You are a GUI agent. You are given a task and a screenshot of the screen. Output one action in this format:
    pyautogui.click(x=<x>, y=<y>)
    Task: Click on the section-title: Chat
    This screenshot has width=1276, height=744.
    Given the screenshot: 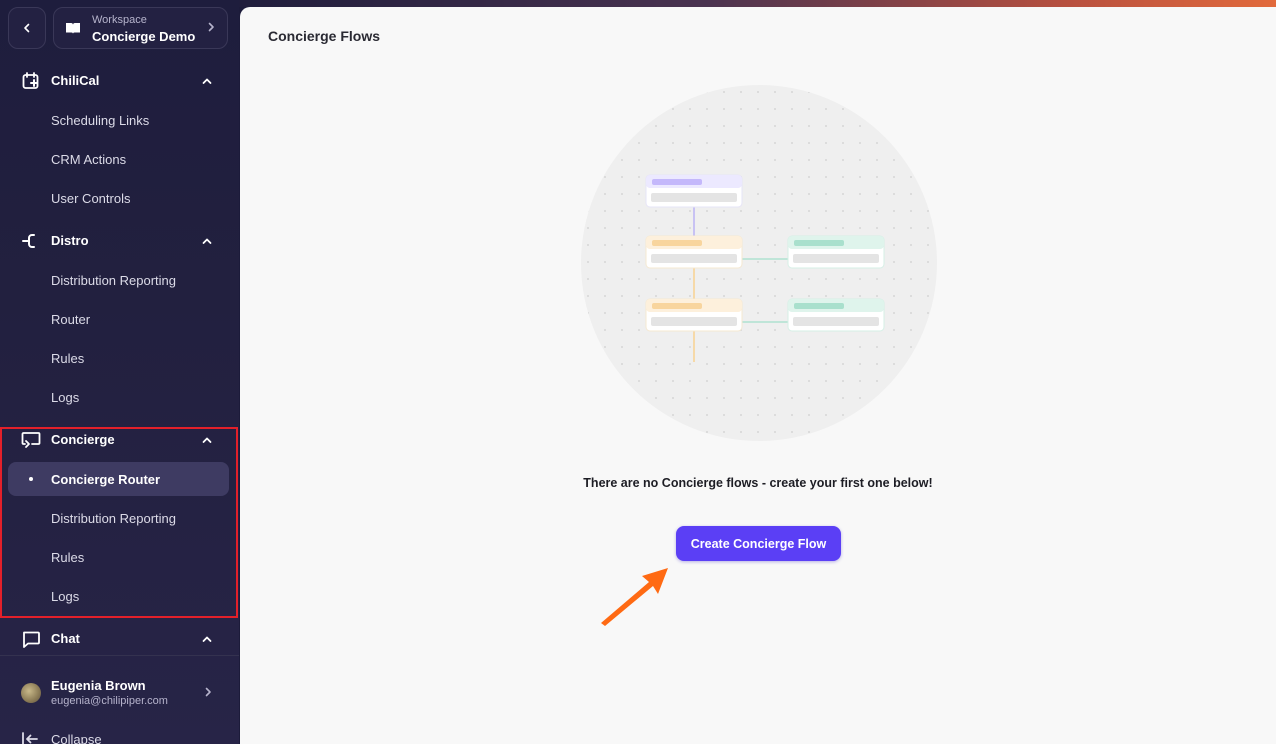 What is the action you would take?
    pyautogui.click(x=65, y=638)
    